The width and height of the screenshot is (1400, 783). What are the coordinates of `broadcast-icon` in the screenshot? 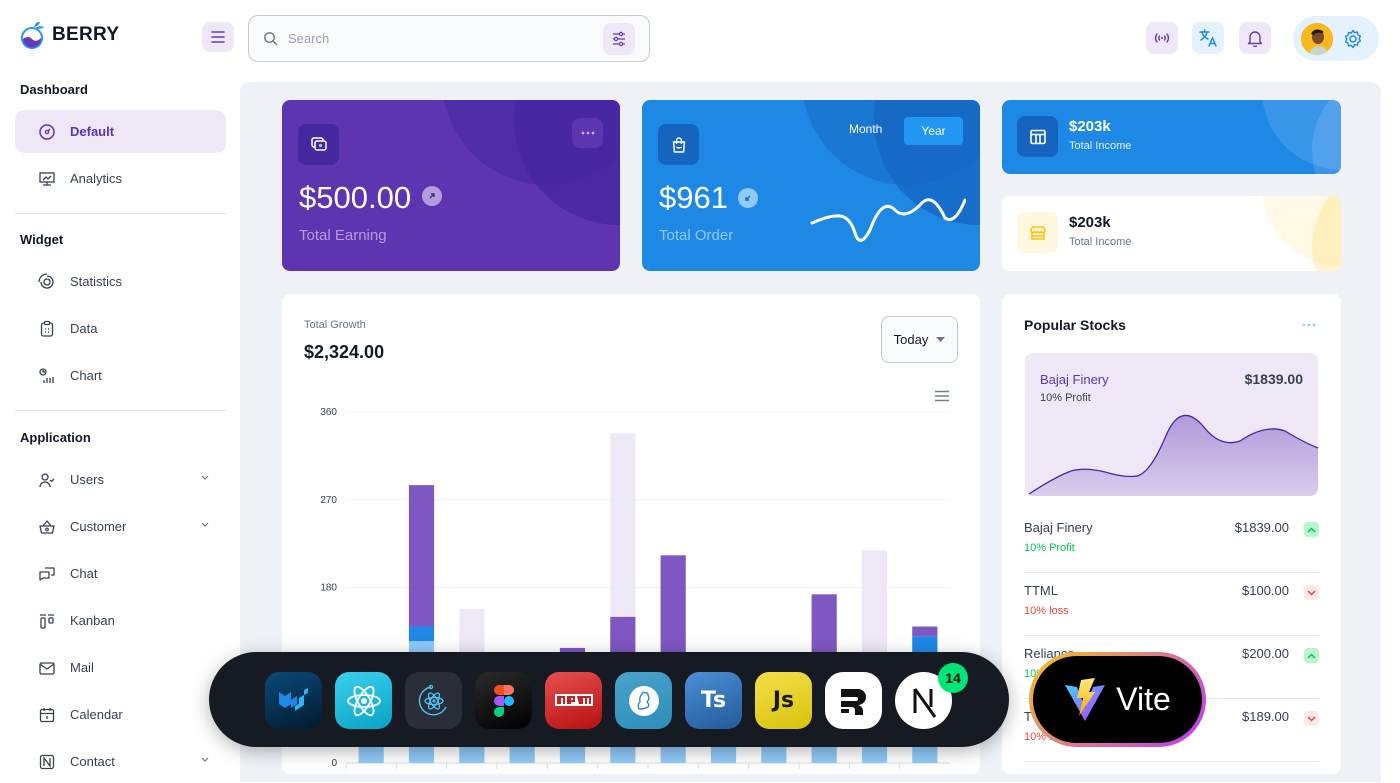 It's located at (1162, 38).